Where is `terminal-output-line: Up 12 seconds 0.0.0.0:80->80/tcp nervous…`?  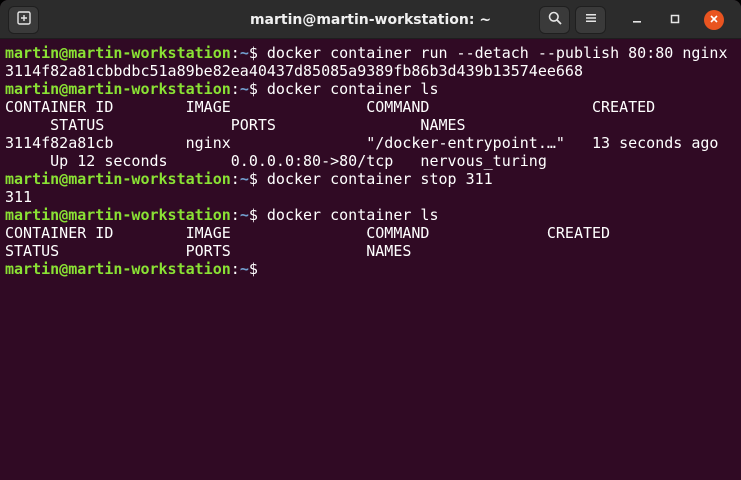
terminal-output-line: Up 12 seconds 0.0.0.0:80->80/tcp nervous… is located at coordinates (276, 161).